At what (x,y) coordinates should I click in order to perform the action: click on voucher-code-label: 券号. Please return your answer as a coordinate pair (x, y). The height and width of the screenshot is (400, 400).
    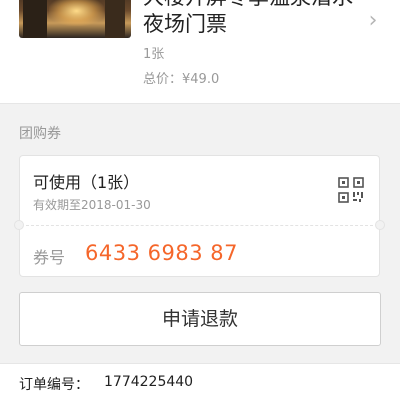
    Looking at the image, I should click on (49, 257).